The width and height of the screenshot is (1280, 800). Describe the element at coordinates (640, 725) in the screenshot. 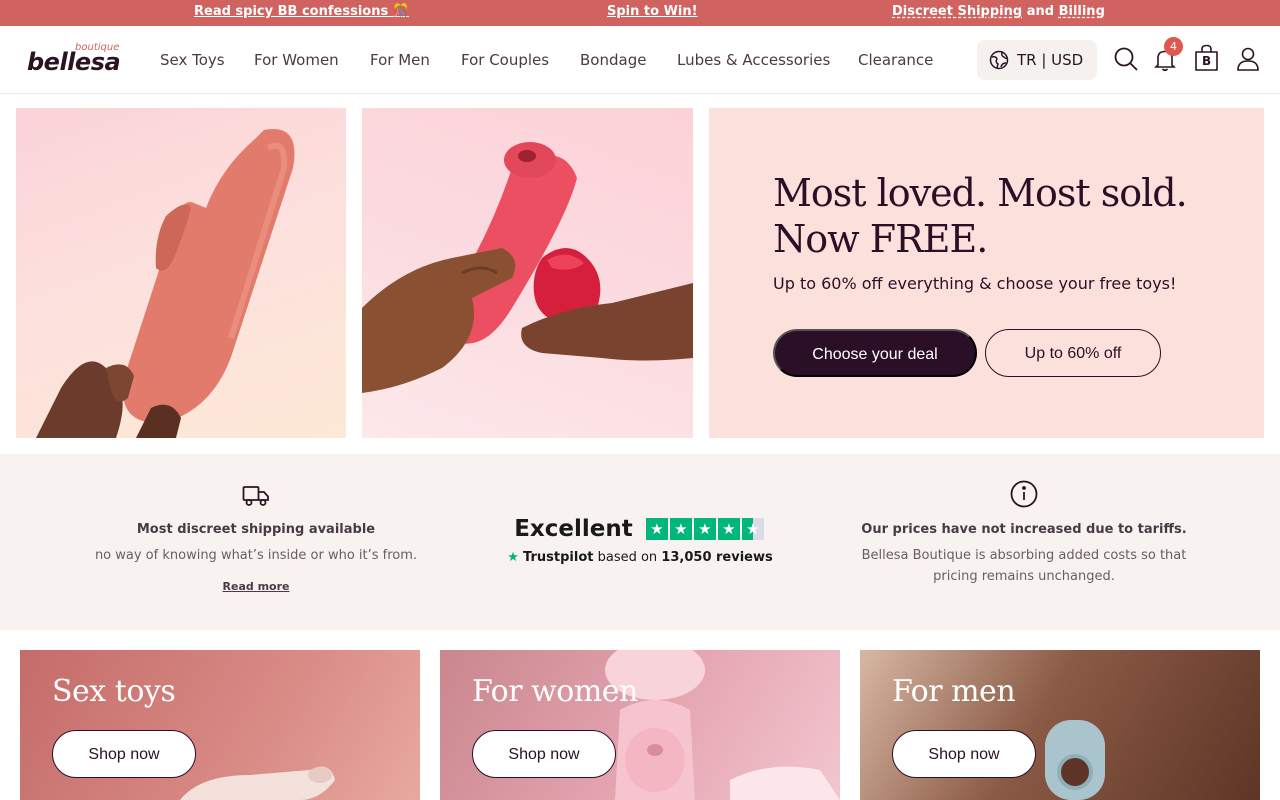

I see `category-card-for-women: For women Shop now` at that location.